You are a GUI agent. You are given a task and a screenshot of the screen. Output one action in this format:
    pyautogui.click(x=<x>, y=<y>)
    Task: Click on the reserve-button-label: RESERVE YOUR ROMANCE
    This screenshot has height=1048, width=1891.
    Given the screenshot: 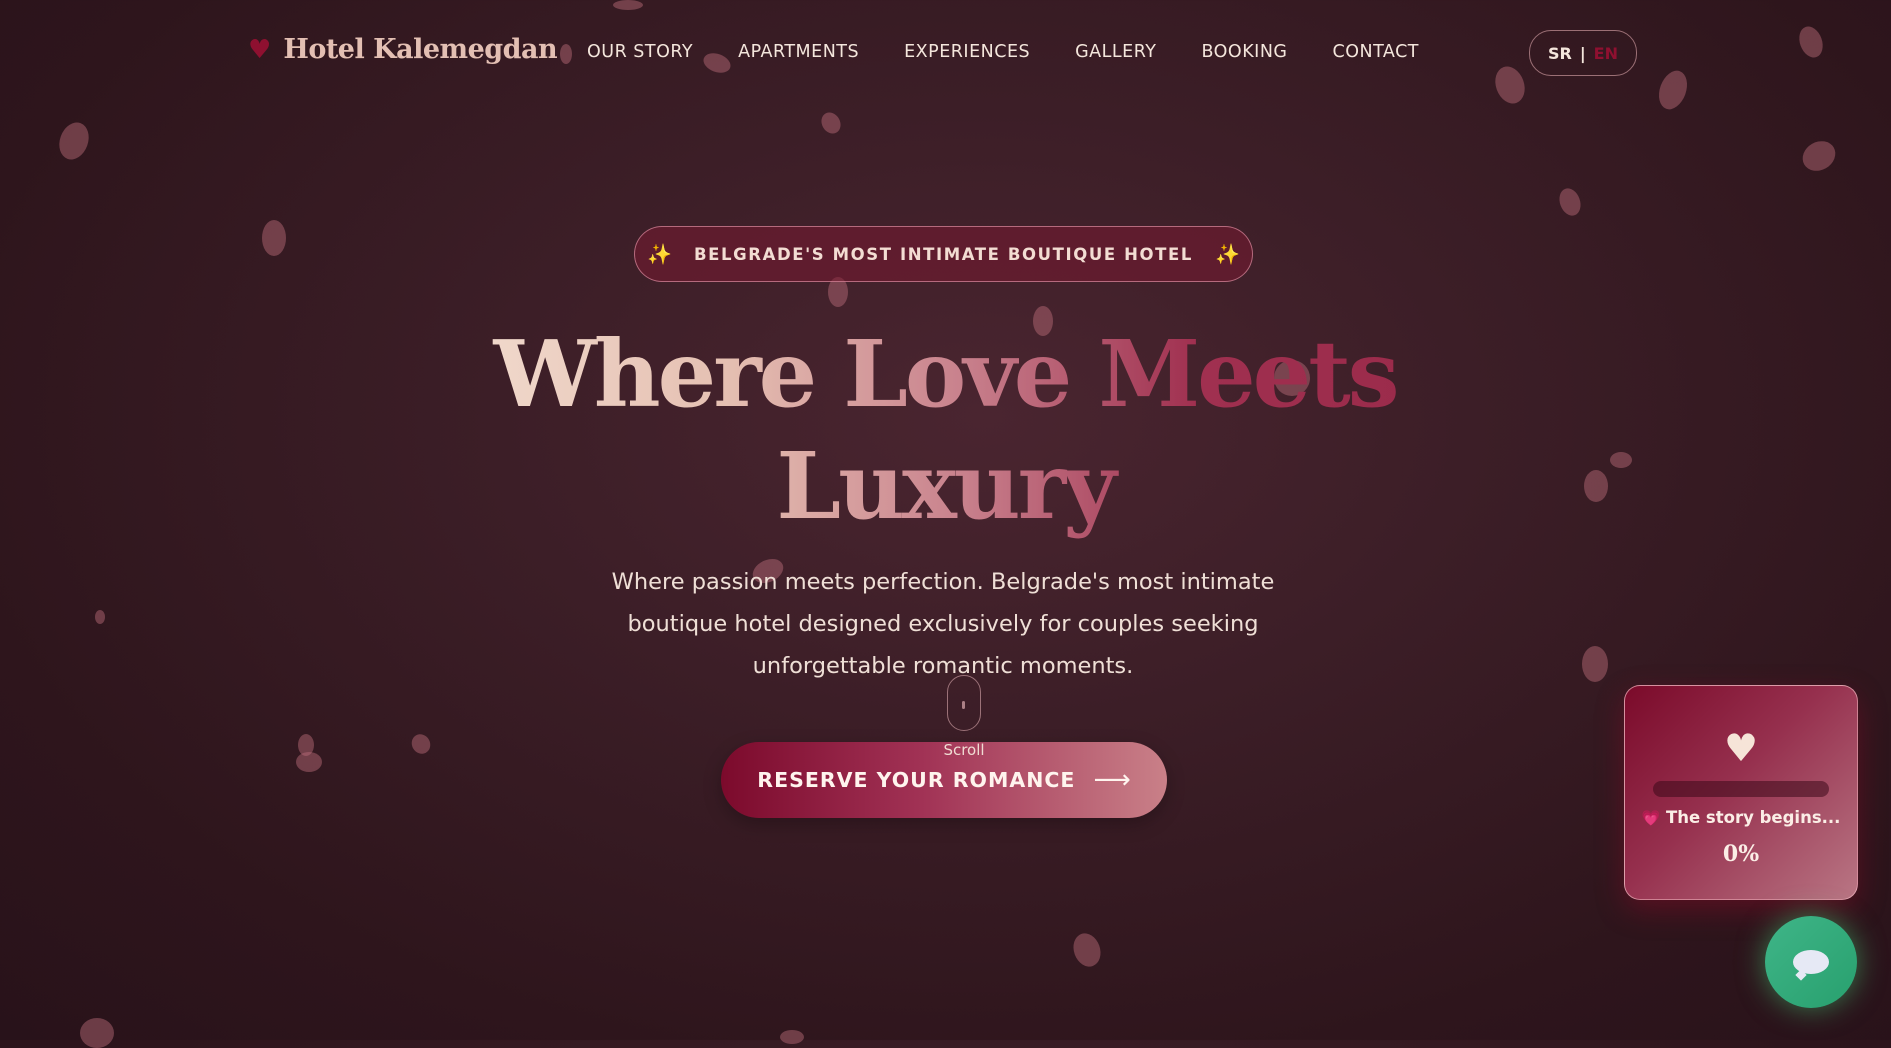 What is the action you would take?
    pyautogui.click(x=916, y=780)
    